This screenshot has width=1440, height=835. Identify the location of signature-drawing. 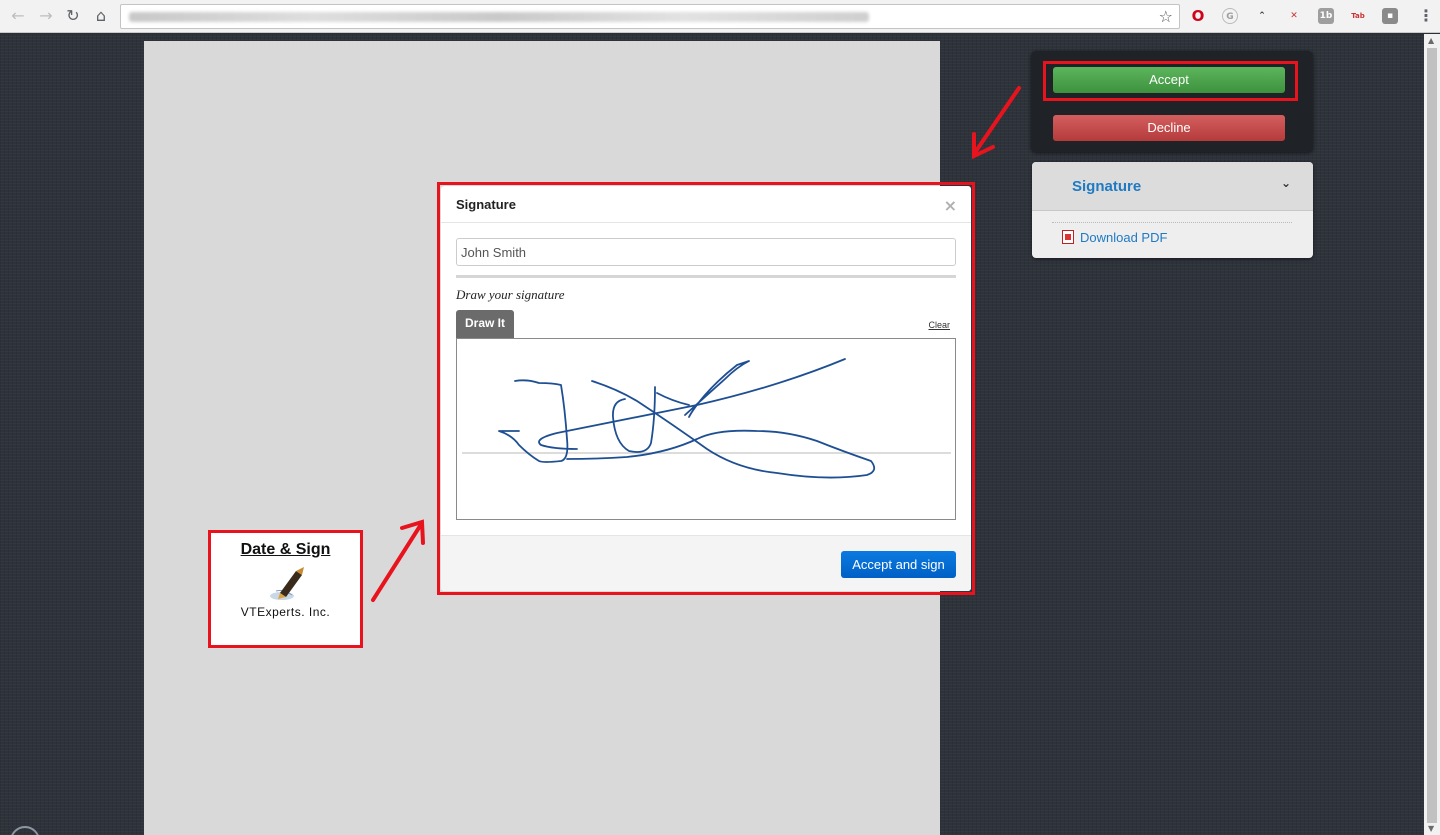
(706, 418).